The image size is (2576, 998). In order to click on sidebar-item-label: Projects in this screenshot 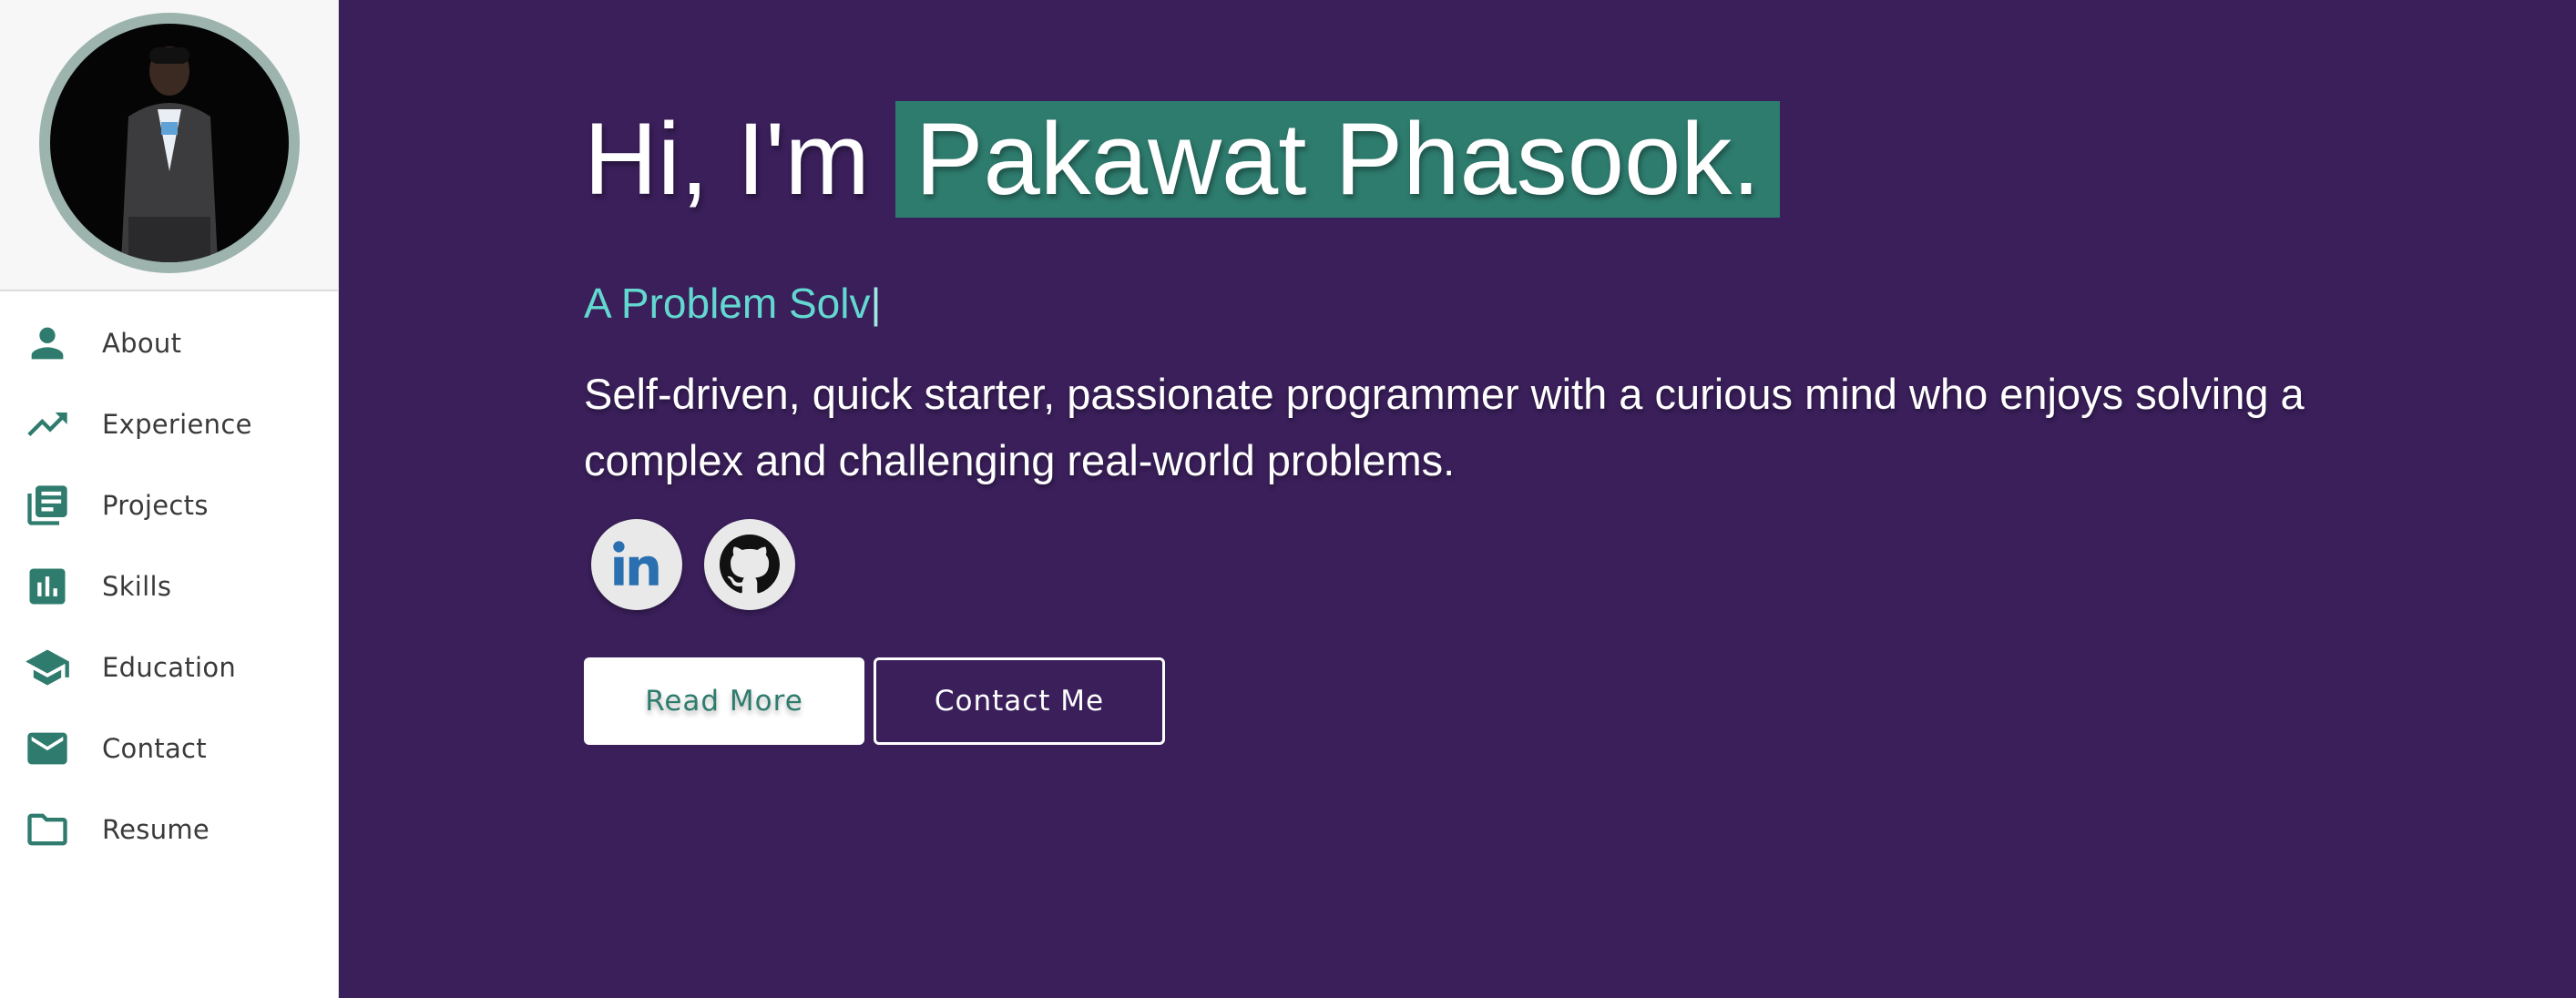, I will do `click(155, 505)`.